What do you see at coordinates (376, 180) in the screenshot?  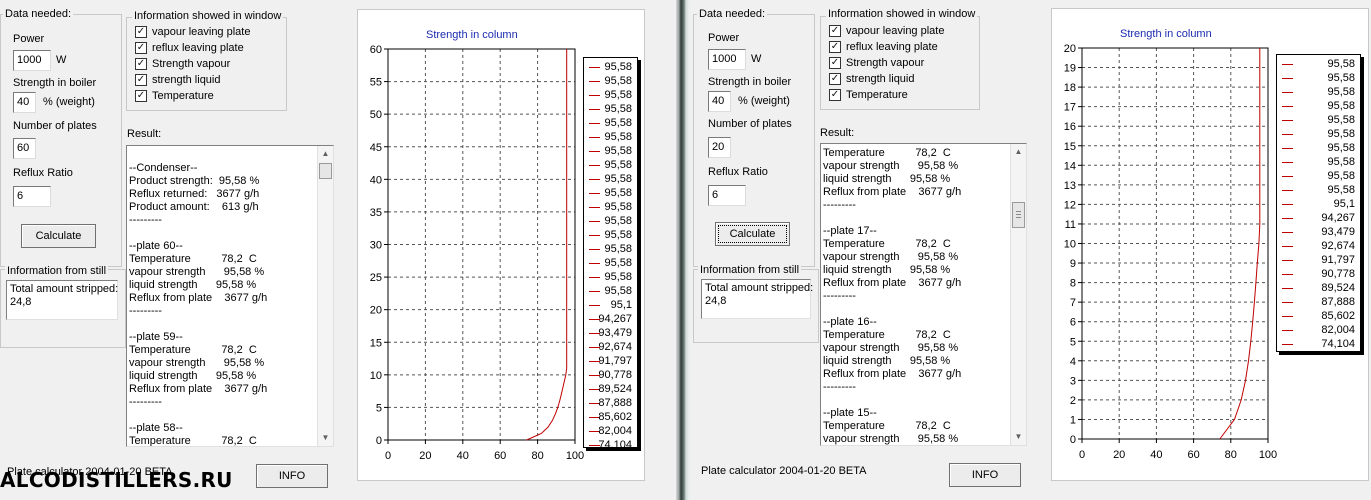 I see `y-tick-label: 40` at bounding box center [376, 180].